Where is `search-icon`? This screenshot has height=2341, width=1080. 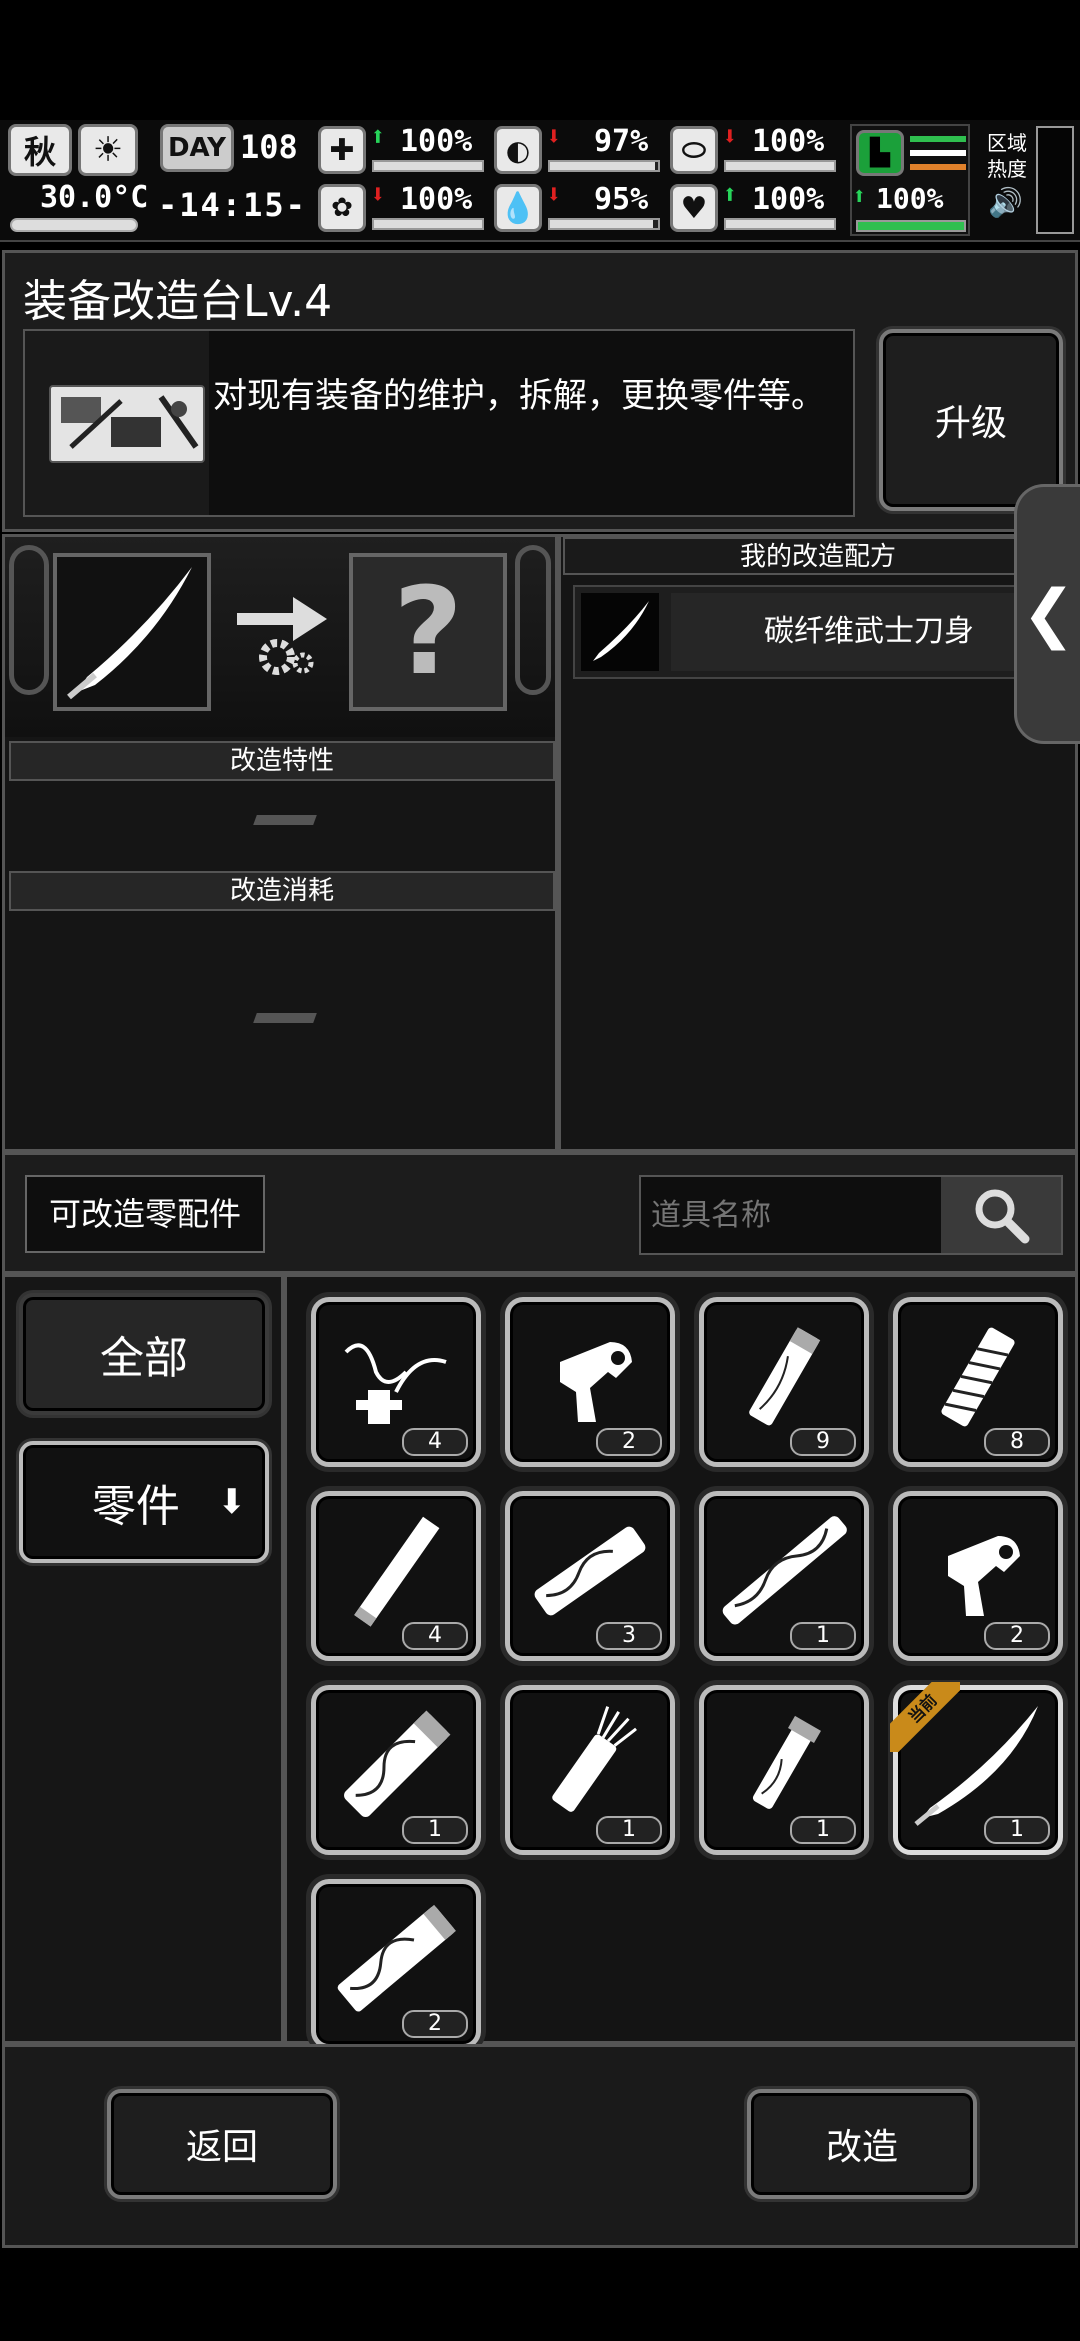
search-icon is located at coordinates (1002, 1216).